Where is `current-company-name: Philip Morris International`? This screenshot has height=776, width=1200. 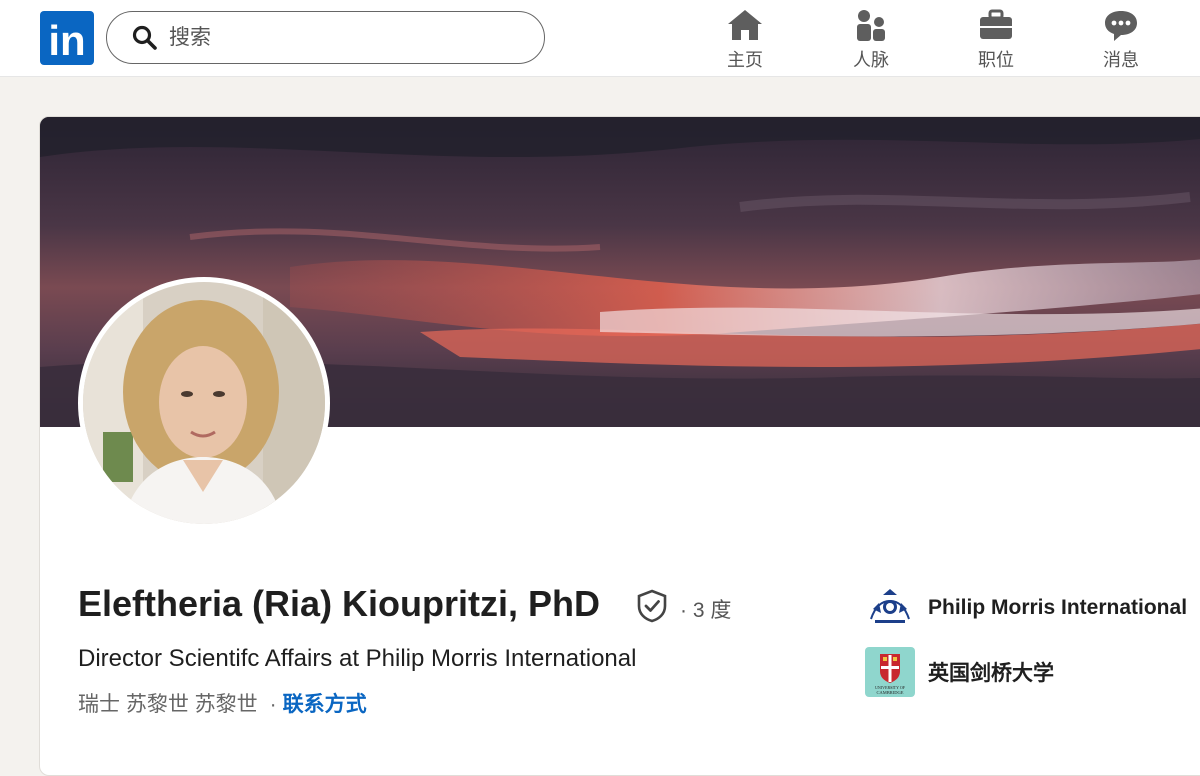
current-company-name: Philip Morris International is located at coordinates (1058, 607).